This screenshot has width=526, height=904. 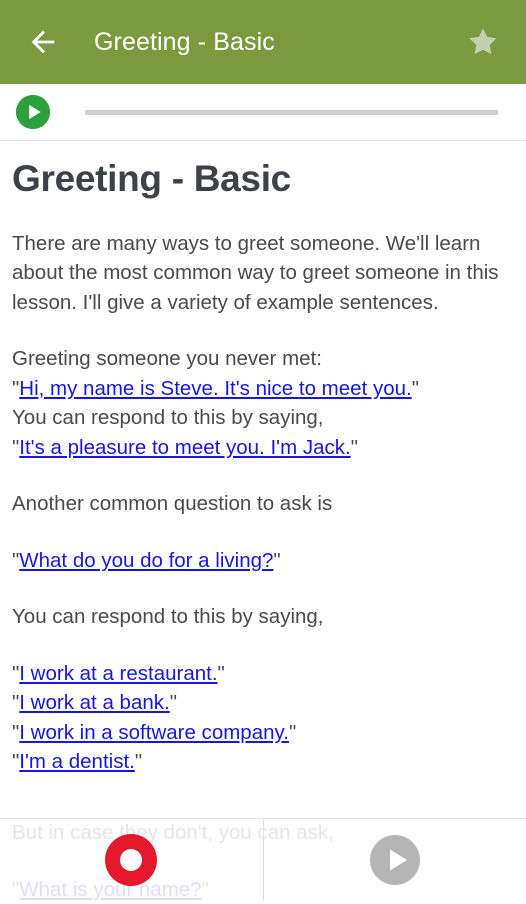 What do you see at coordinates (263, 762) in the screenshot?
I see `lesson-line-phrase-dentist: "I'm a dentist."` at bounding box center [263, 762].